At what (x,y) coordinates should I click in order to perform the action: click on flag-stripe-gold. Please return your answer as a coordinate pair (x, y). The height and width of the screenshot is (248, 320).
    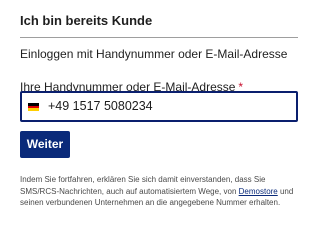
    Looking at the image, I should click on (33, 110).